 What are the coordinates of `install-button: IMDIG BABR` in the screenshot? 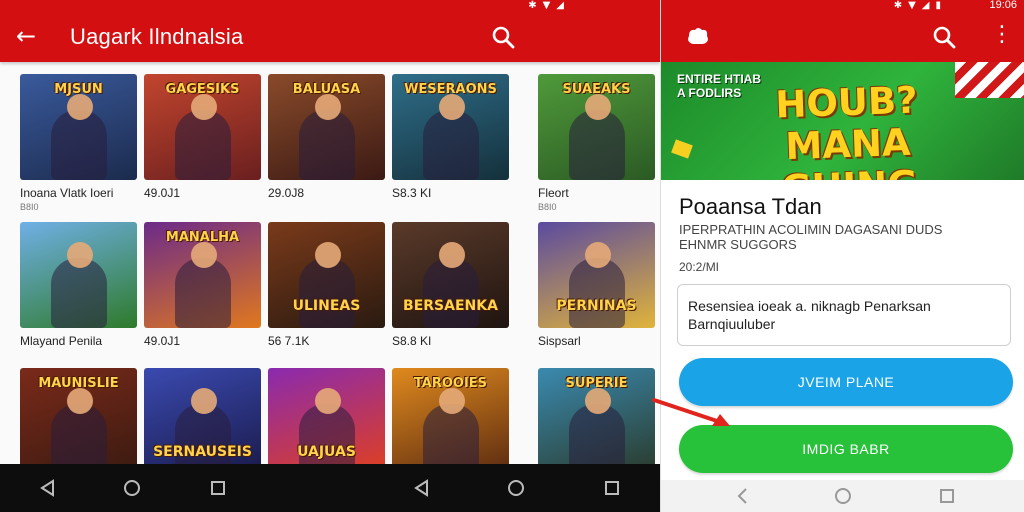 It's located at (846, 449).